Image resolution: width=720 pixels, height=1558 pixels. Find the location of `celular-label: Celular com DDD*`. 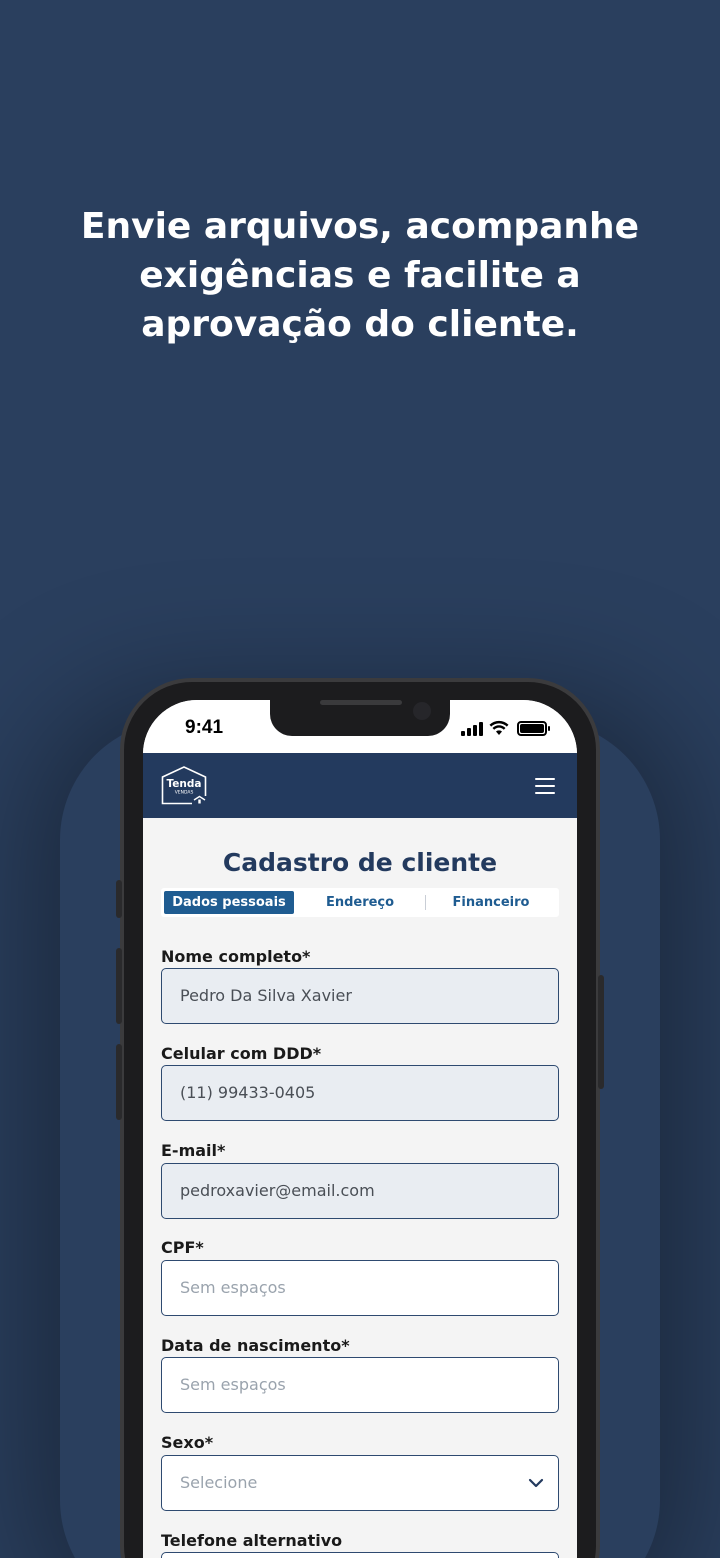

celular-label: Celular com DDD* is located at coordinates (241, 1053).